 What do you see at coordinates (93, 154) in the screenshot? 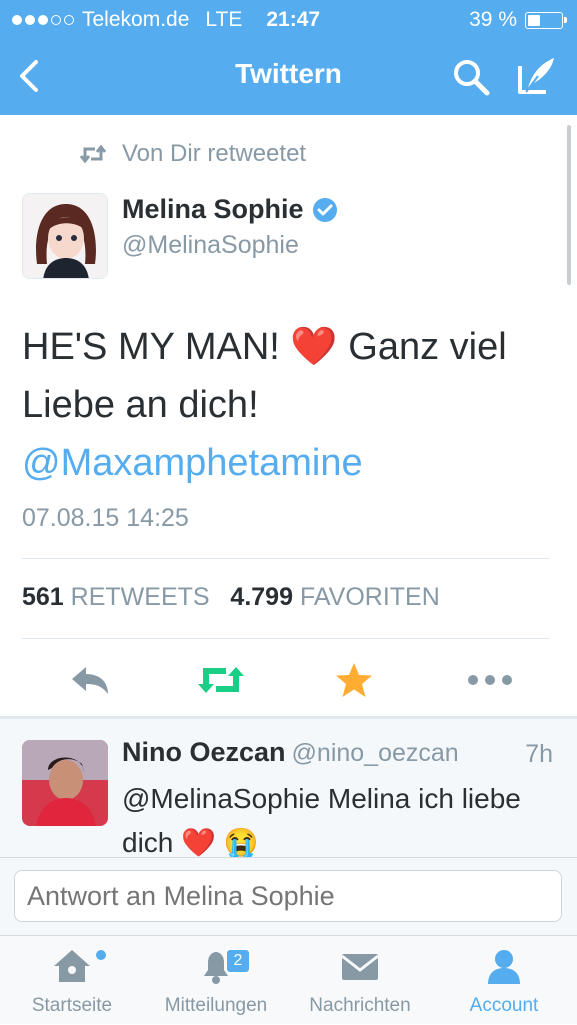
I see `retweet-small-icon` at bounding box center [93, 154].